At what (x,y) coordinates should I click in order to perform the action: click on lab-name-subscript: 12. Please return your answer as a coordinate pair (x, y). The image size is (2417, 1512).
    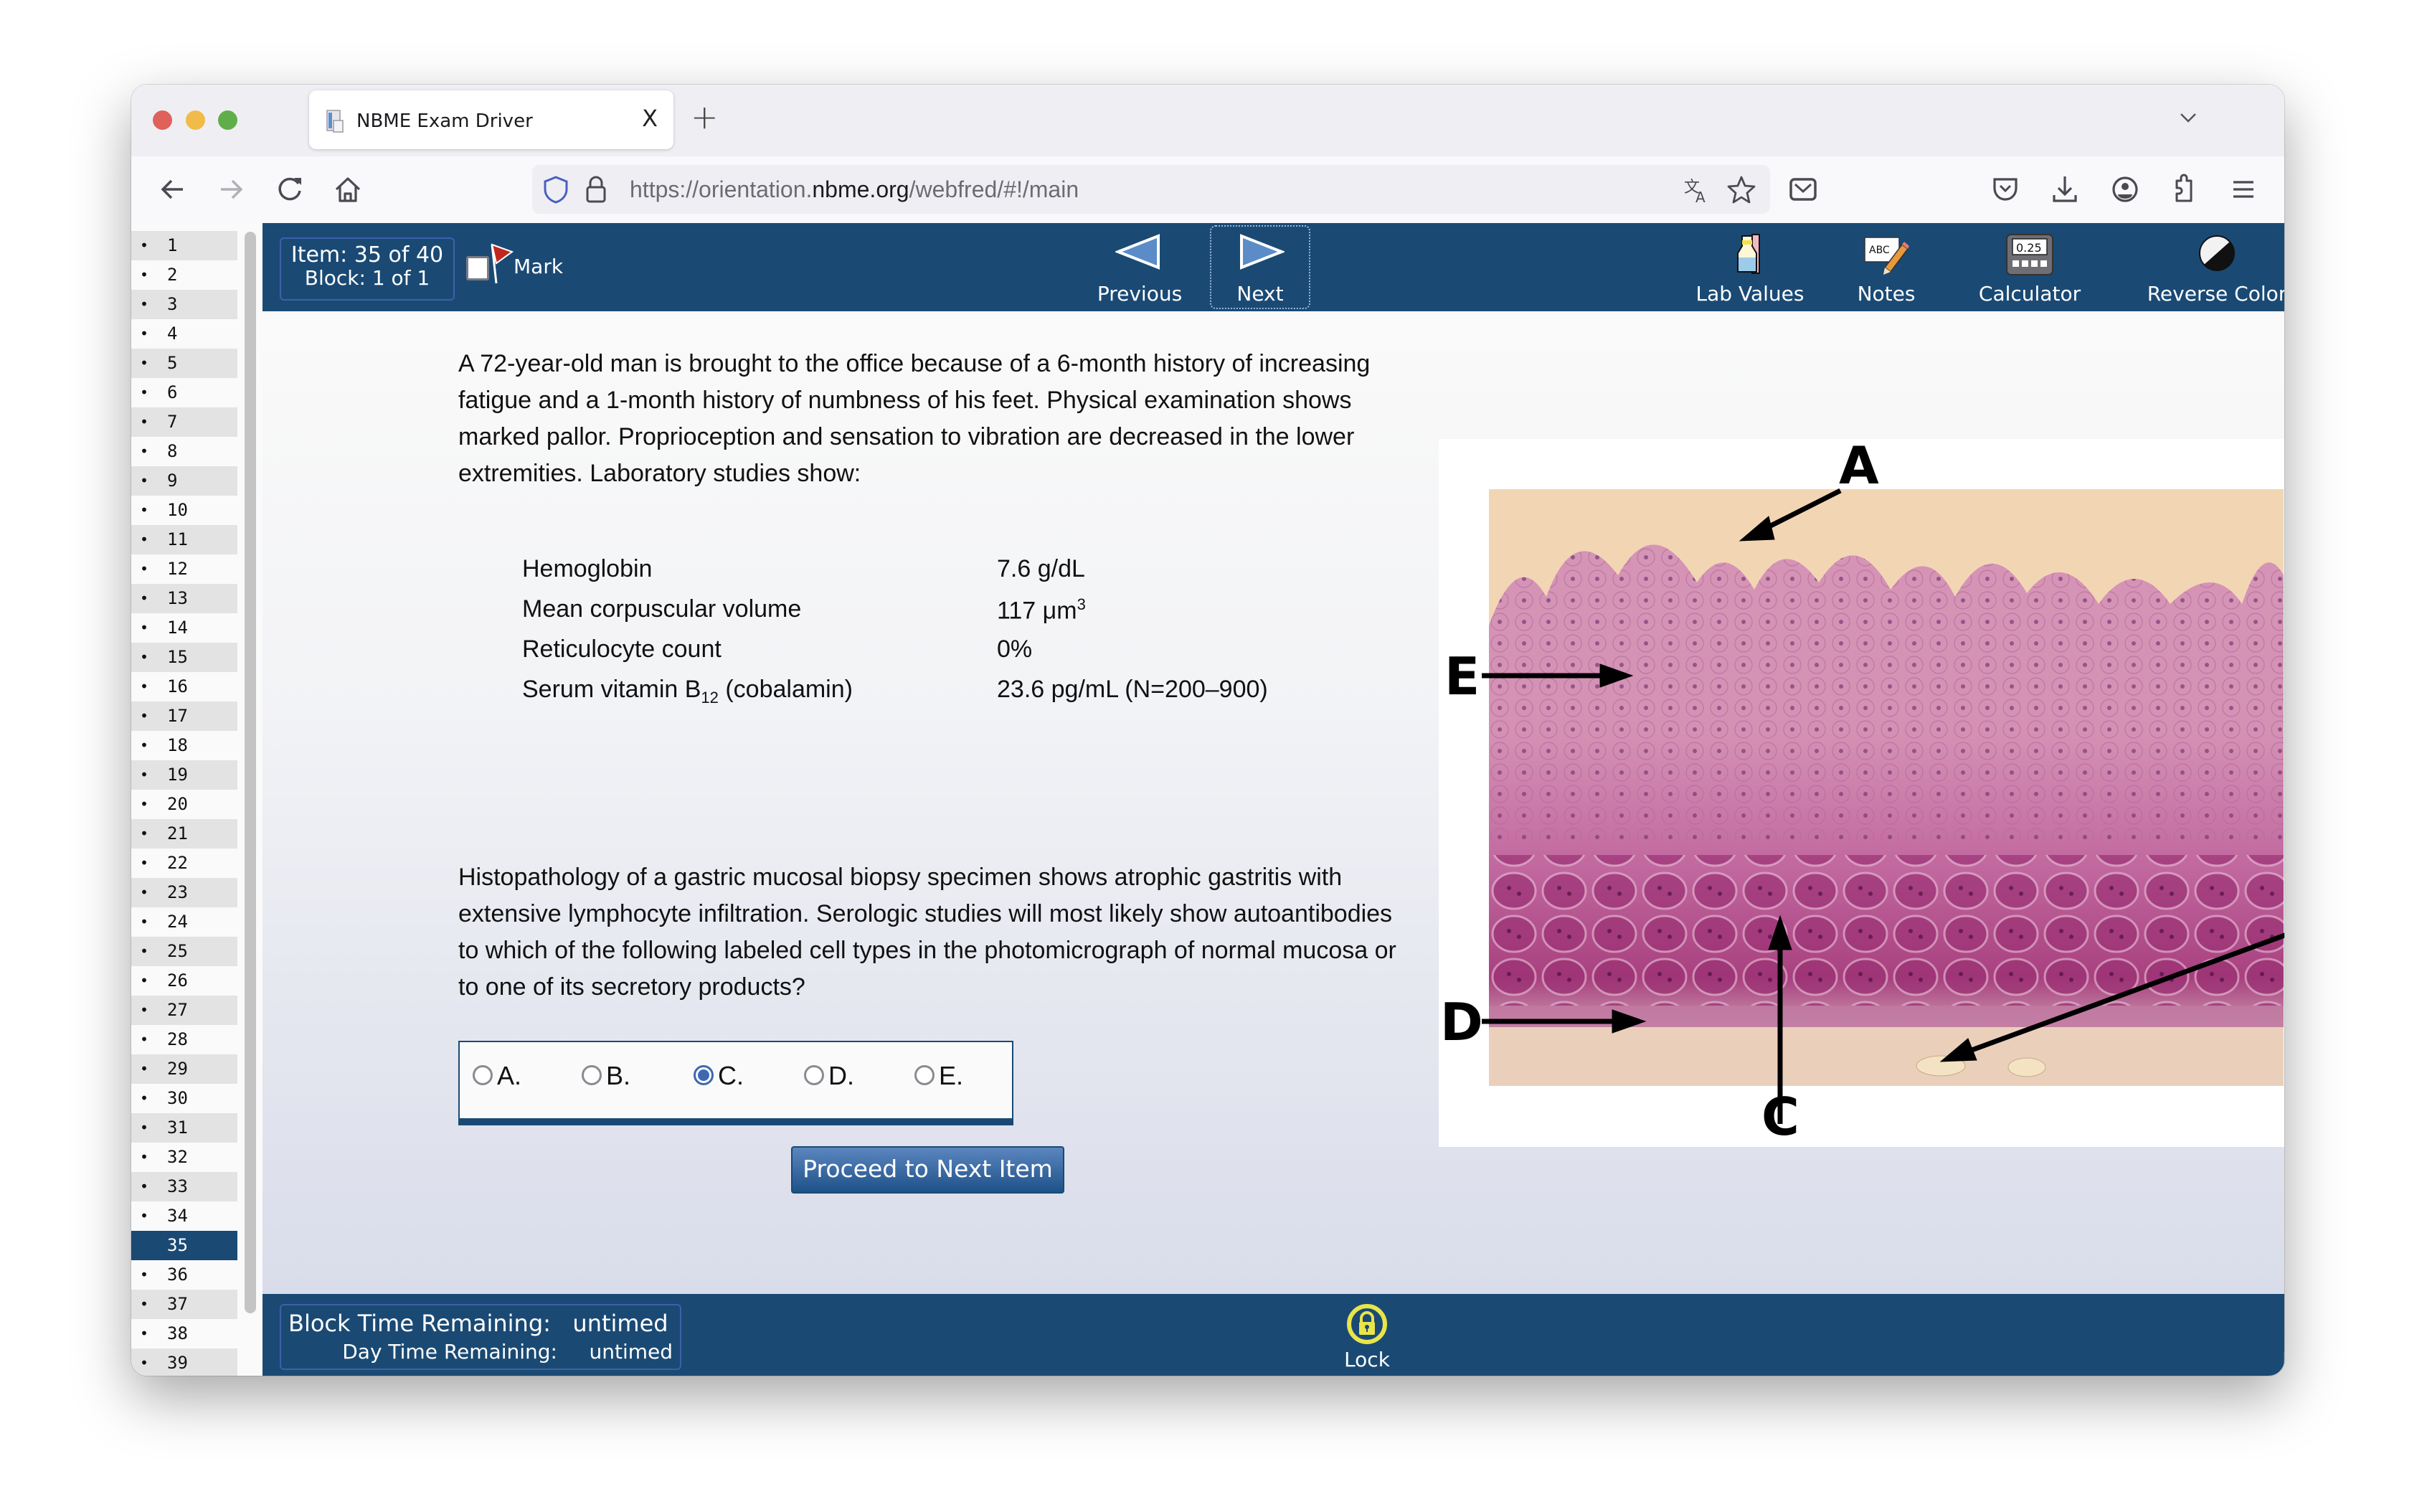
    Looking at the image, I should click on (710, 697).